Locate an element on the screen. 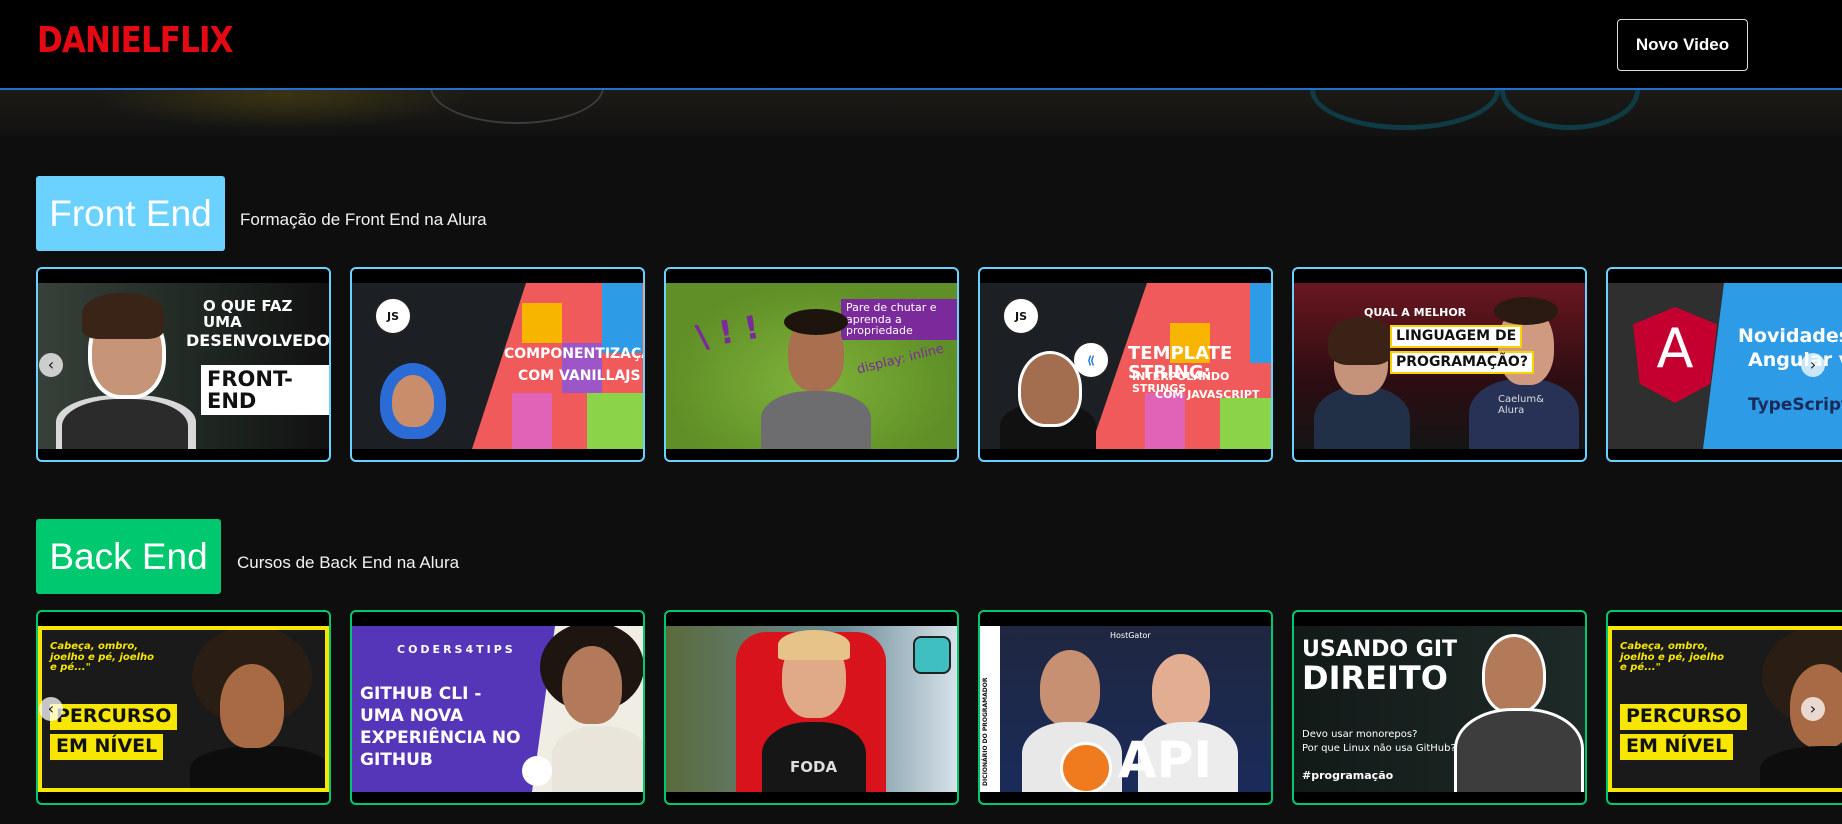  video-card: O QUE FAZ UMA DESENVOLVEDORA FRONT-END is located at coordinates (183, 364).